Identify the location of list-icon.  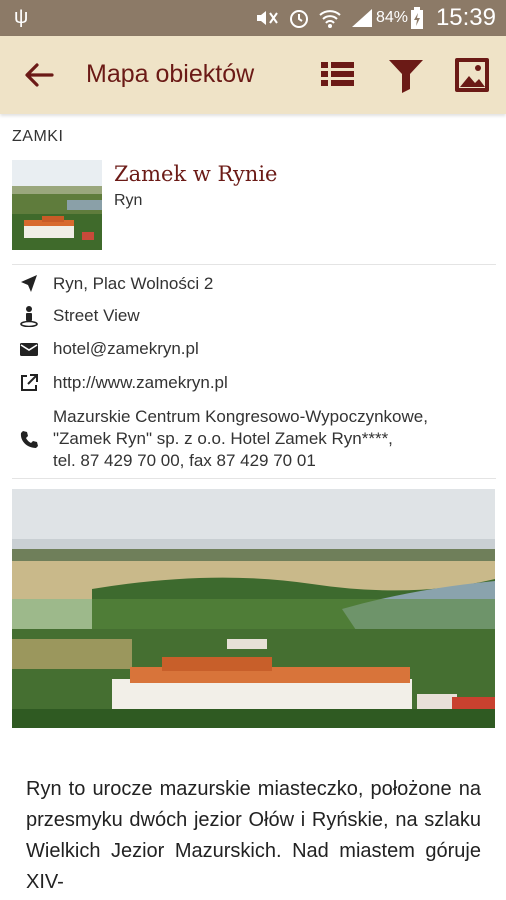
(337, 74).